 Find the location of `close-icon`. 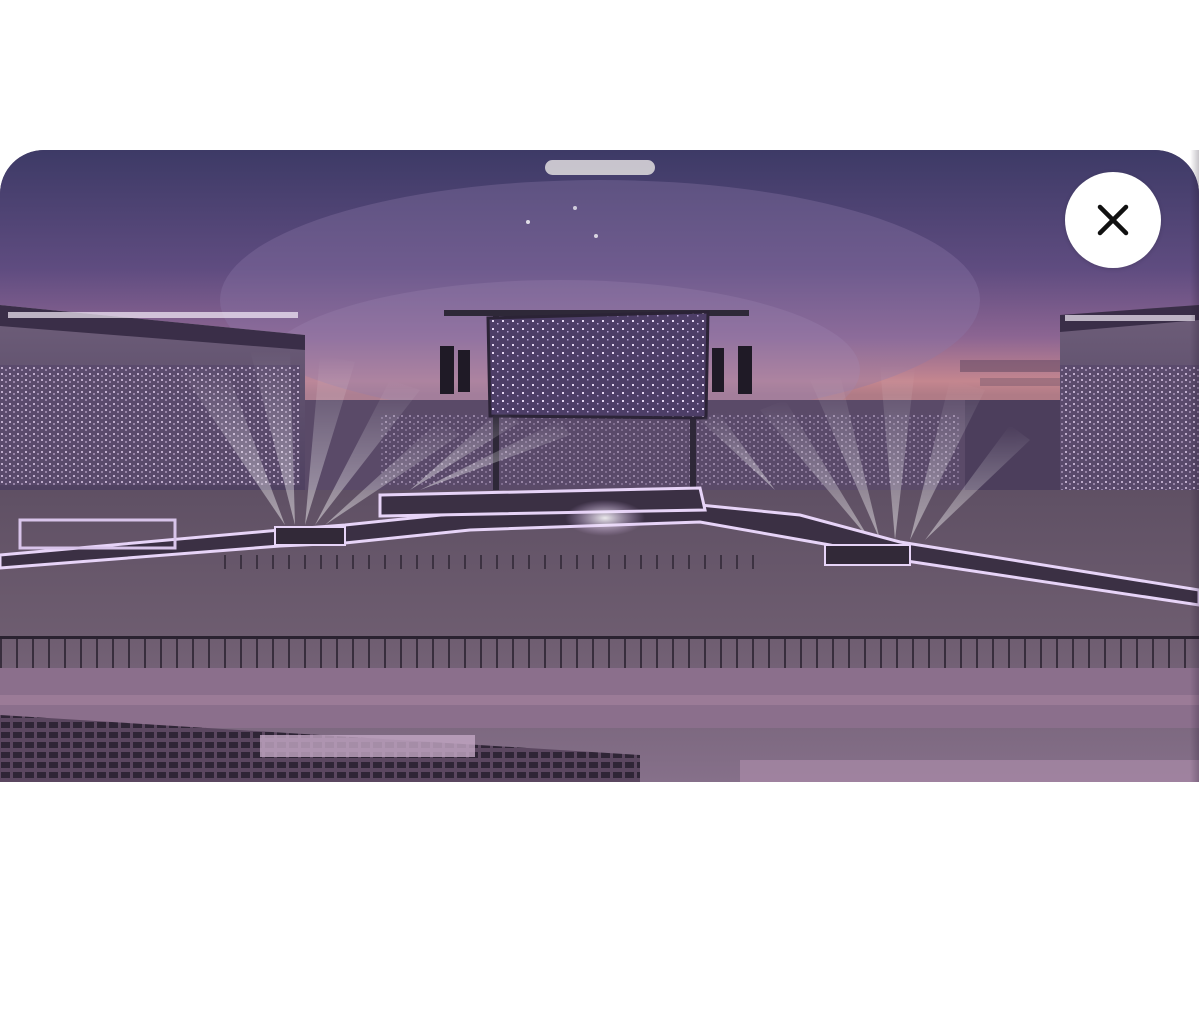

close-icon is located at coordinates (1113, 220).